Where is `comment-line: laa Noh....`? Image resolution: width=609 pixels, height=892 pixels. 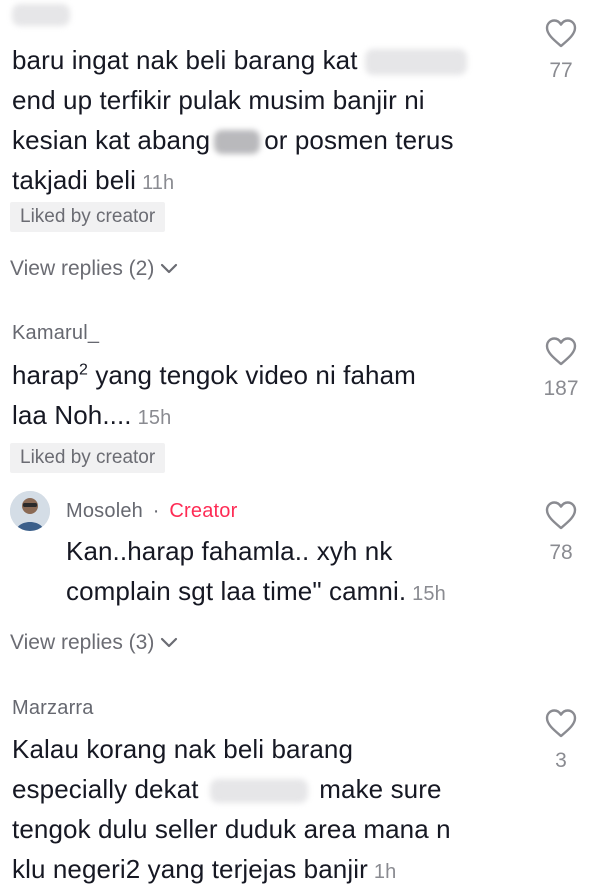
comment-line: laa Noh.... is located at coordinates (72, 415).